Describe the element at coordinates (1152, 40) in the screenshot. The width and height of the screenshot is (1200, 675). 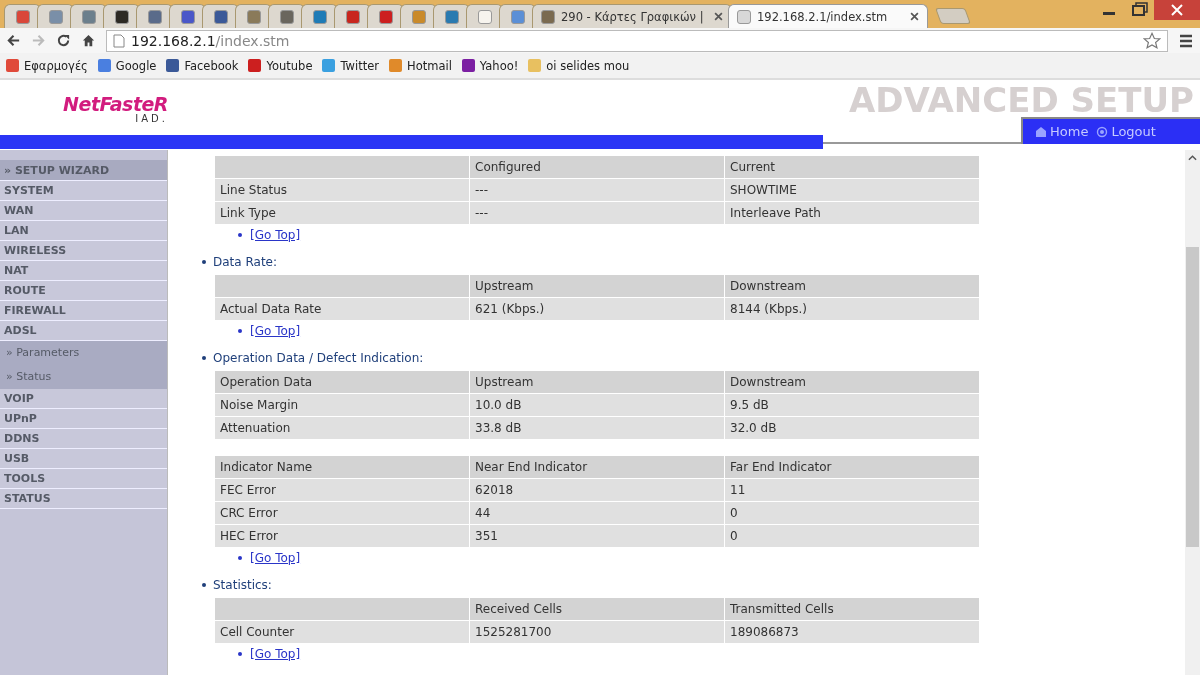
I see `star-icon` at that location.